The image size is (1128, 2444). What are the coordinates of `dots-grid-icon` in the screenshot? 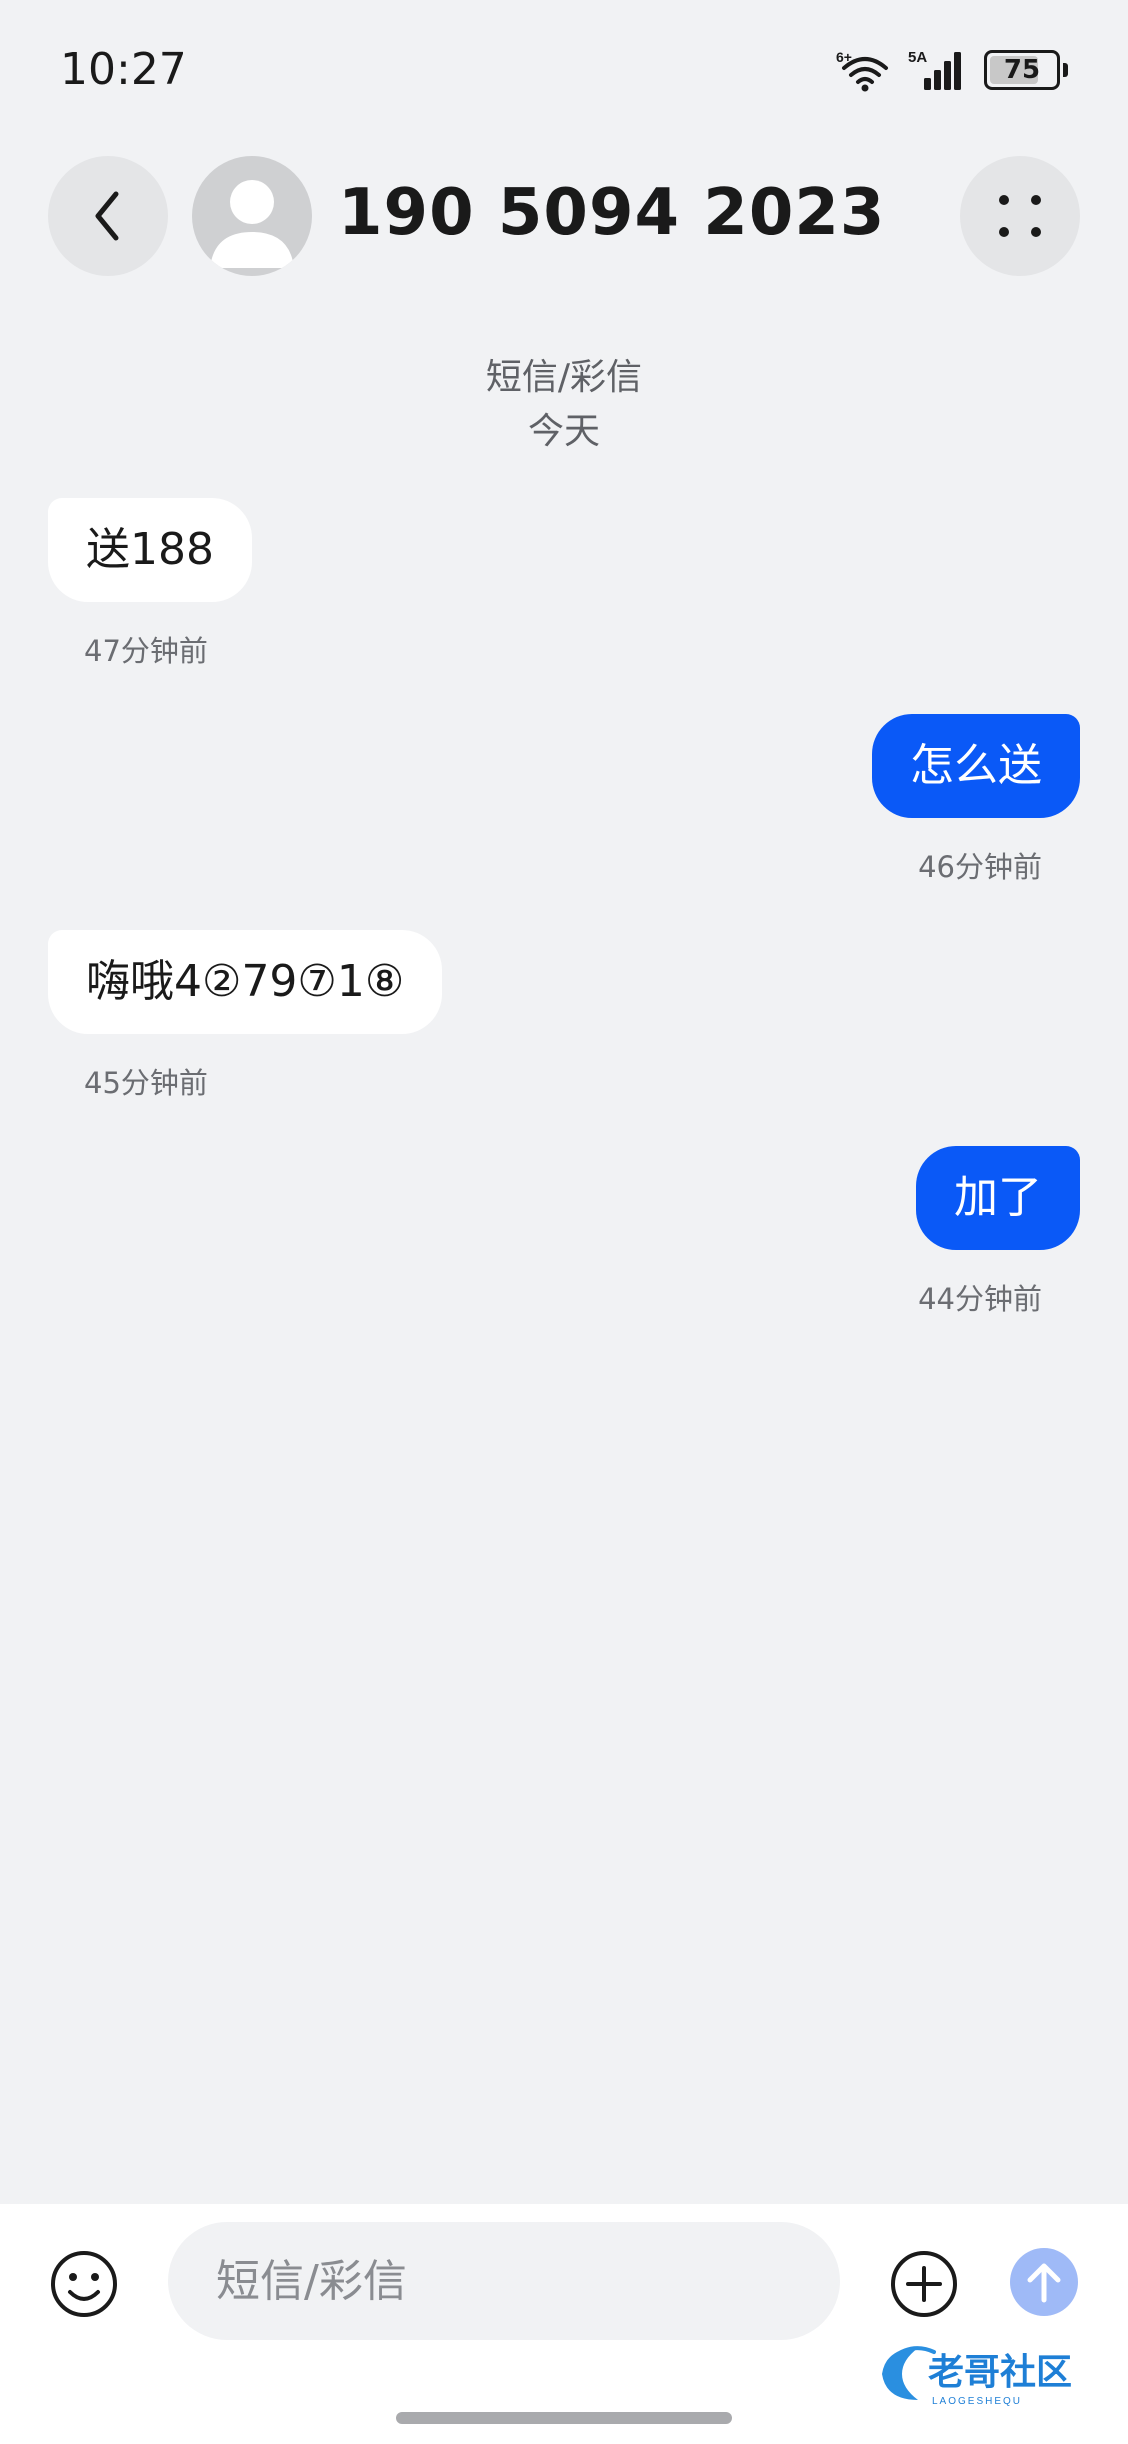 It's located at (1020, 216).